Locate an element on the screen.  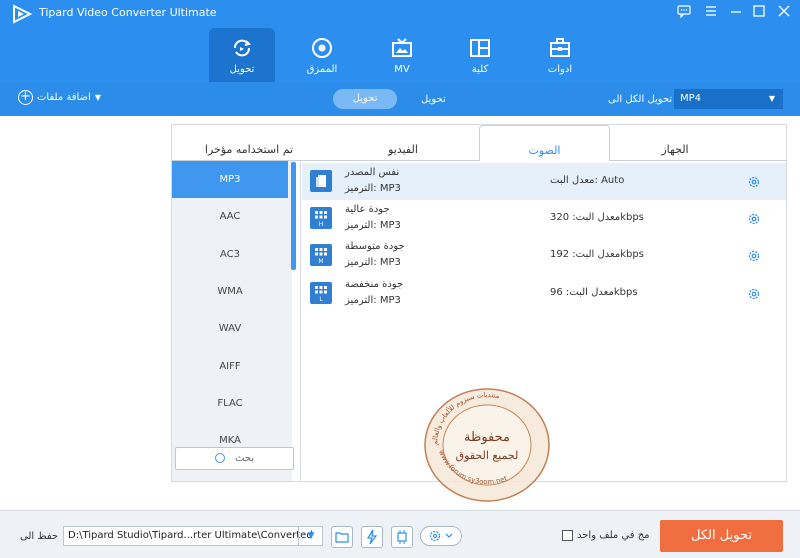
preset-row-same-as-source: نفس المصدر الترميز: MP3 معدل البت: Auto is located at coordinates (544, 181).